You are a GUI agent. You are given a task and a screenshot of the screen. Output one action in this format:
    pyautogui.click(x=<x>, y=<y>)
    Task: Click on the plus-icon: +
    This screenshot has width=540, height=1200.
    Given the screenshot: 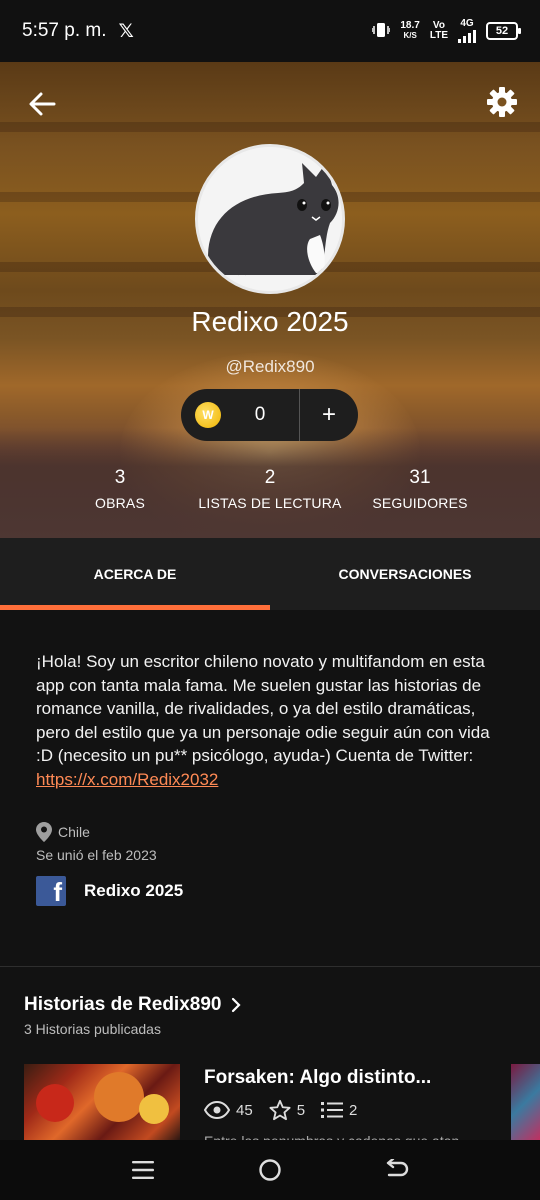 What is the action you would take?
    pyautogui.click(x=328, y=414)
    